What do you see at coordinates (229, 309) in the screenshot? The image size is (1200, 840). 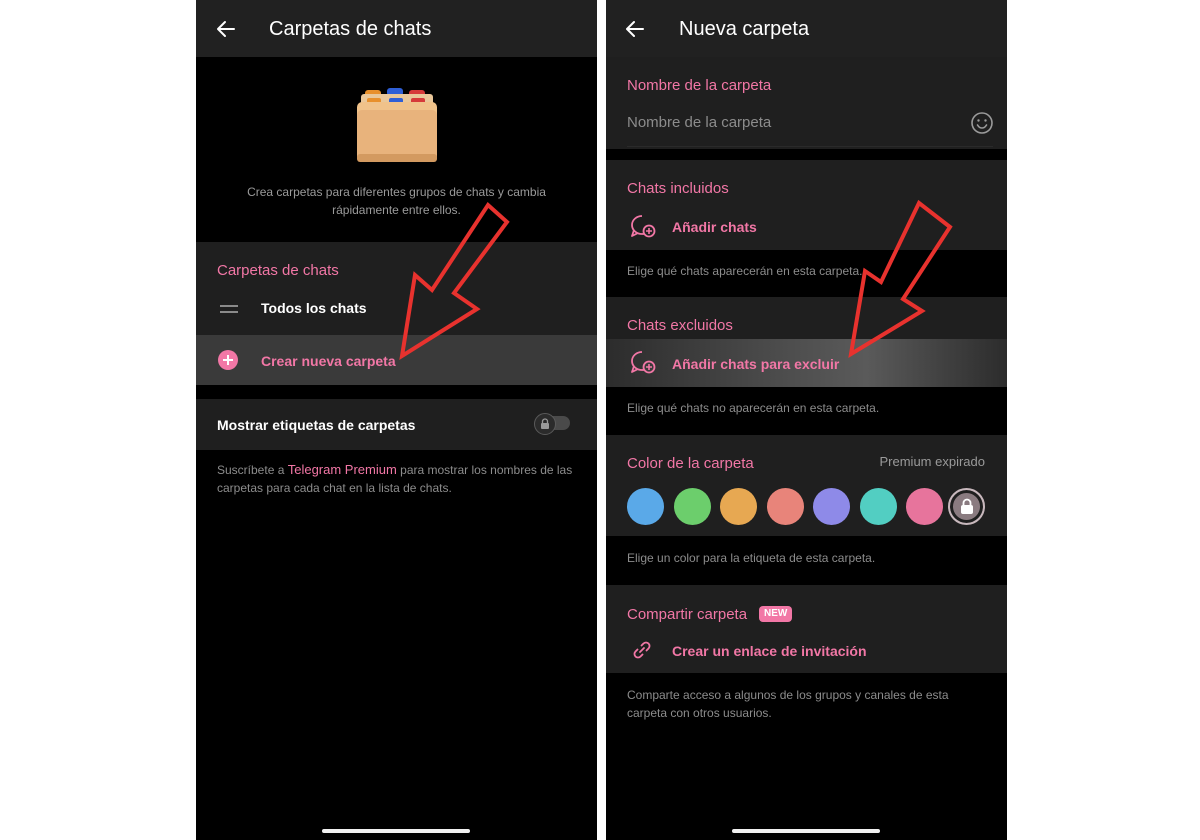 I see `drag-handle-icon` at bounding box center [229, 309].